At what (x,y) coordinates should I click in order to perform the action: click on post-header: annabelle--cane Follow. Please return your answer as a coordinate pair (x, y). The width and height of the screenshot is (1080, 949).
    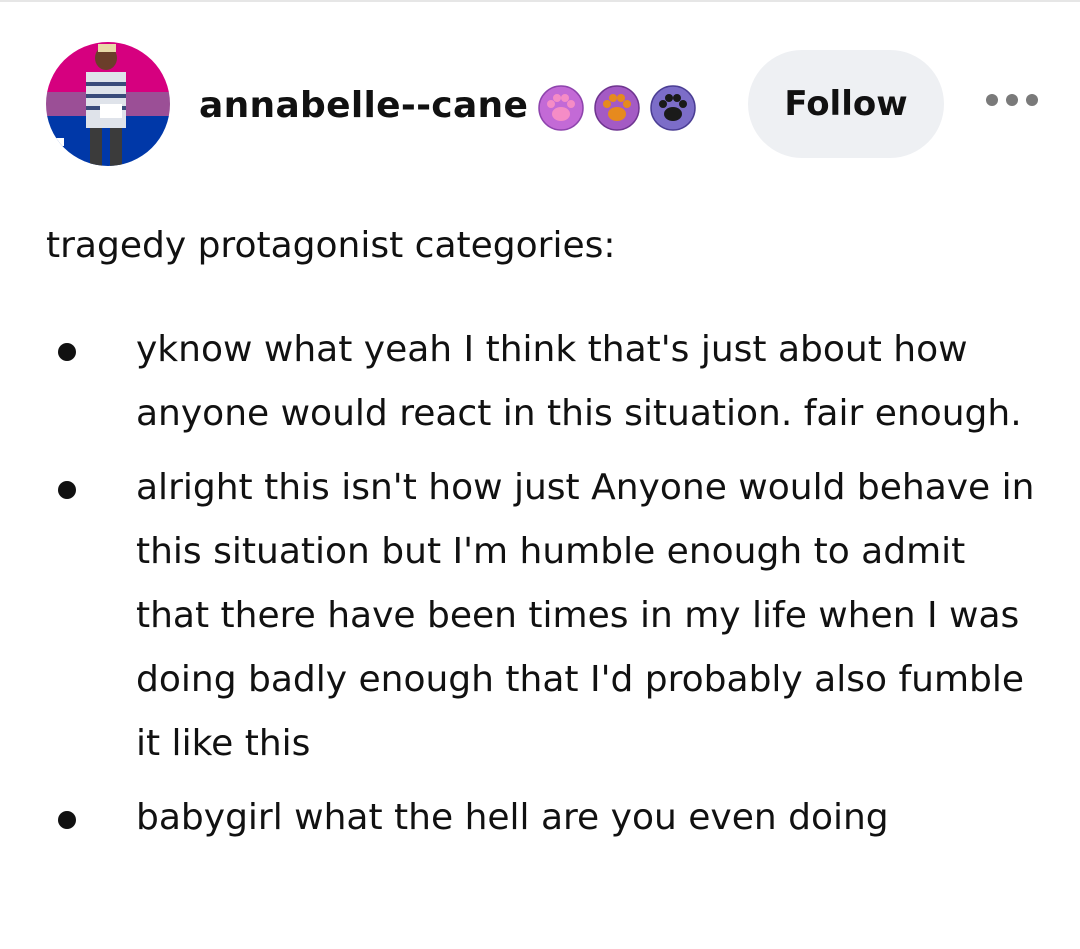
    Looking at the image, I should click on (546, 107).